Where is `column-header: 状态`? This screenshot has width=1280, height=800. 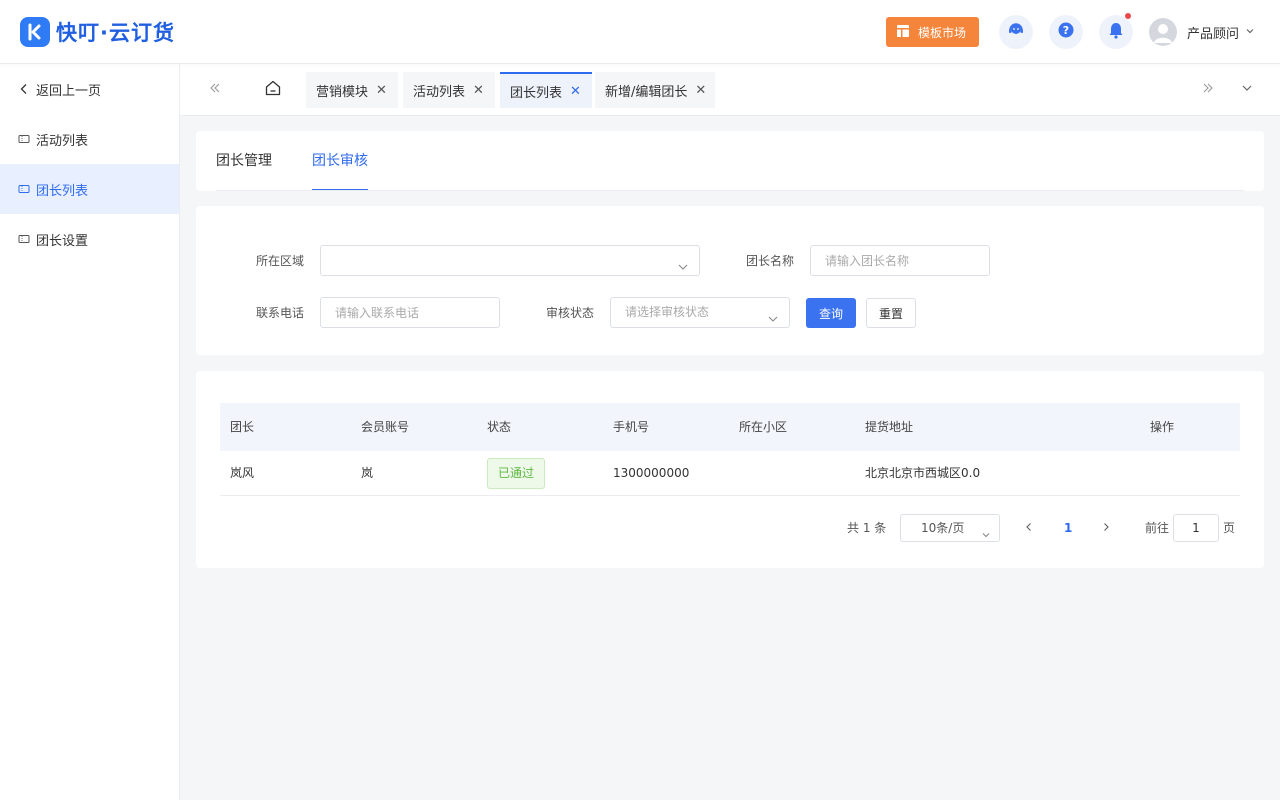 column-header: 状态 is located at coordinates (499, 427).